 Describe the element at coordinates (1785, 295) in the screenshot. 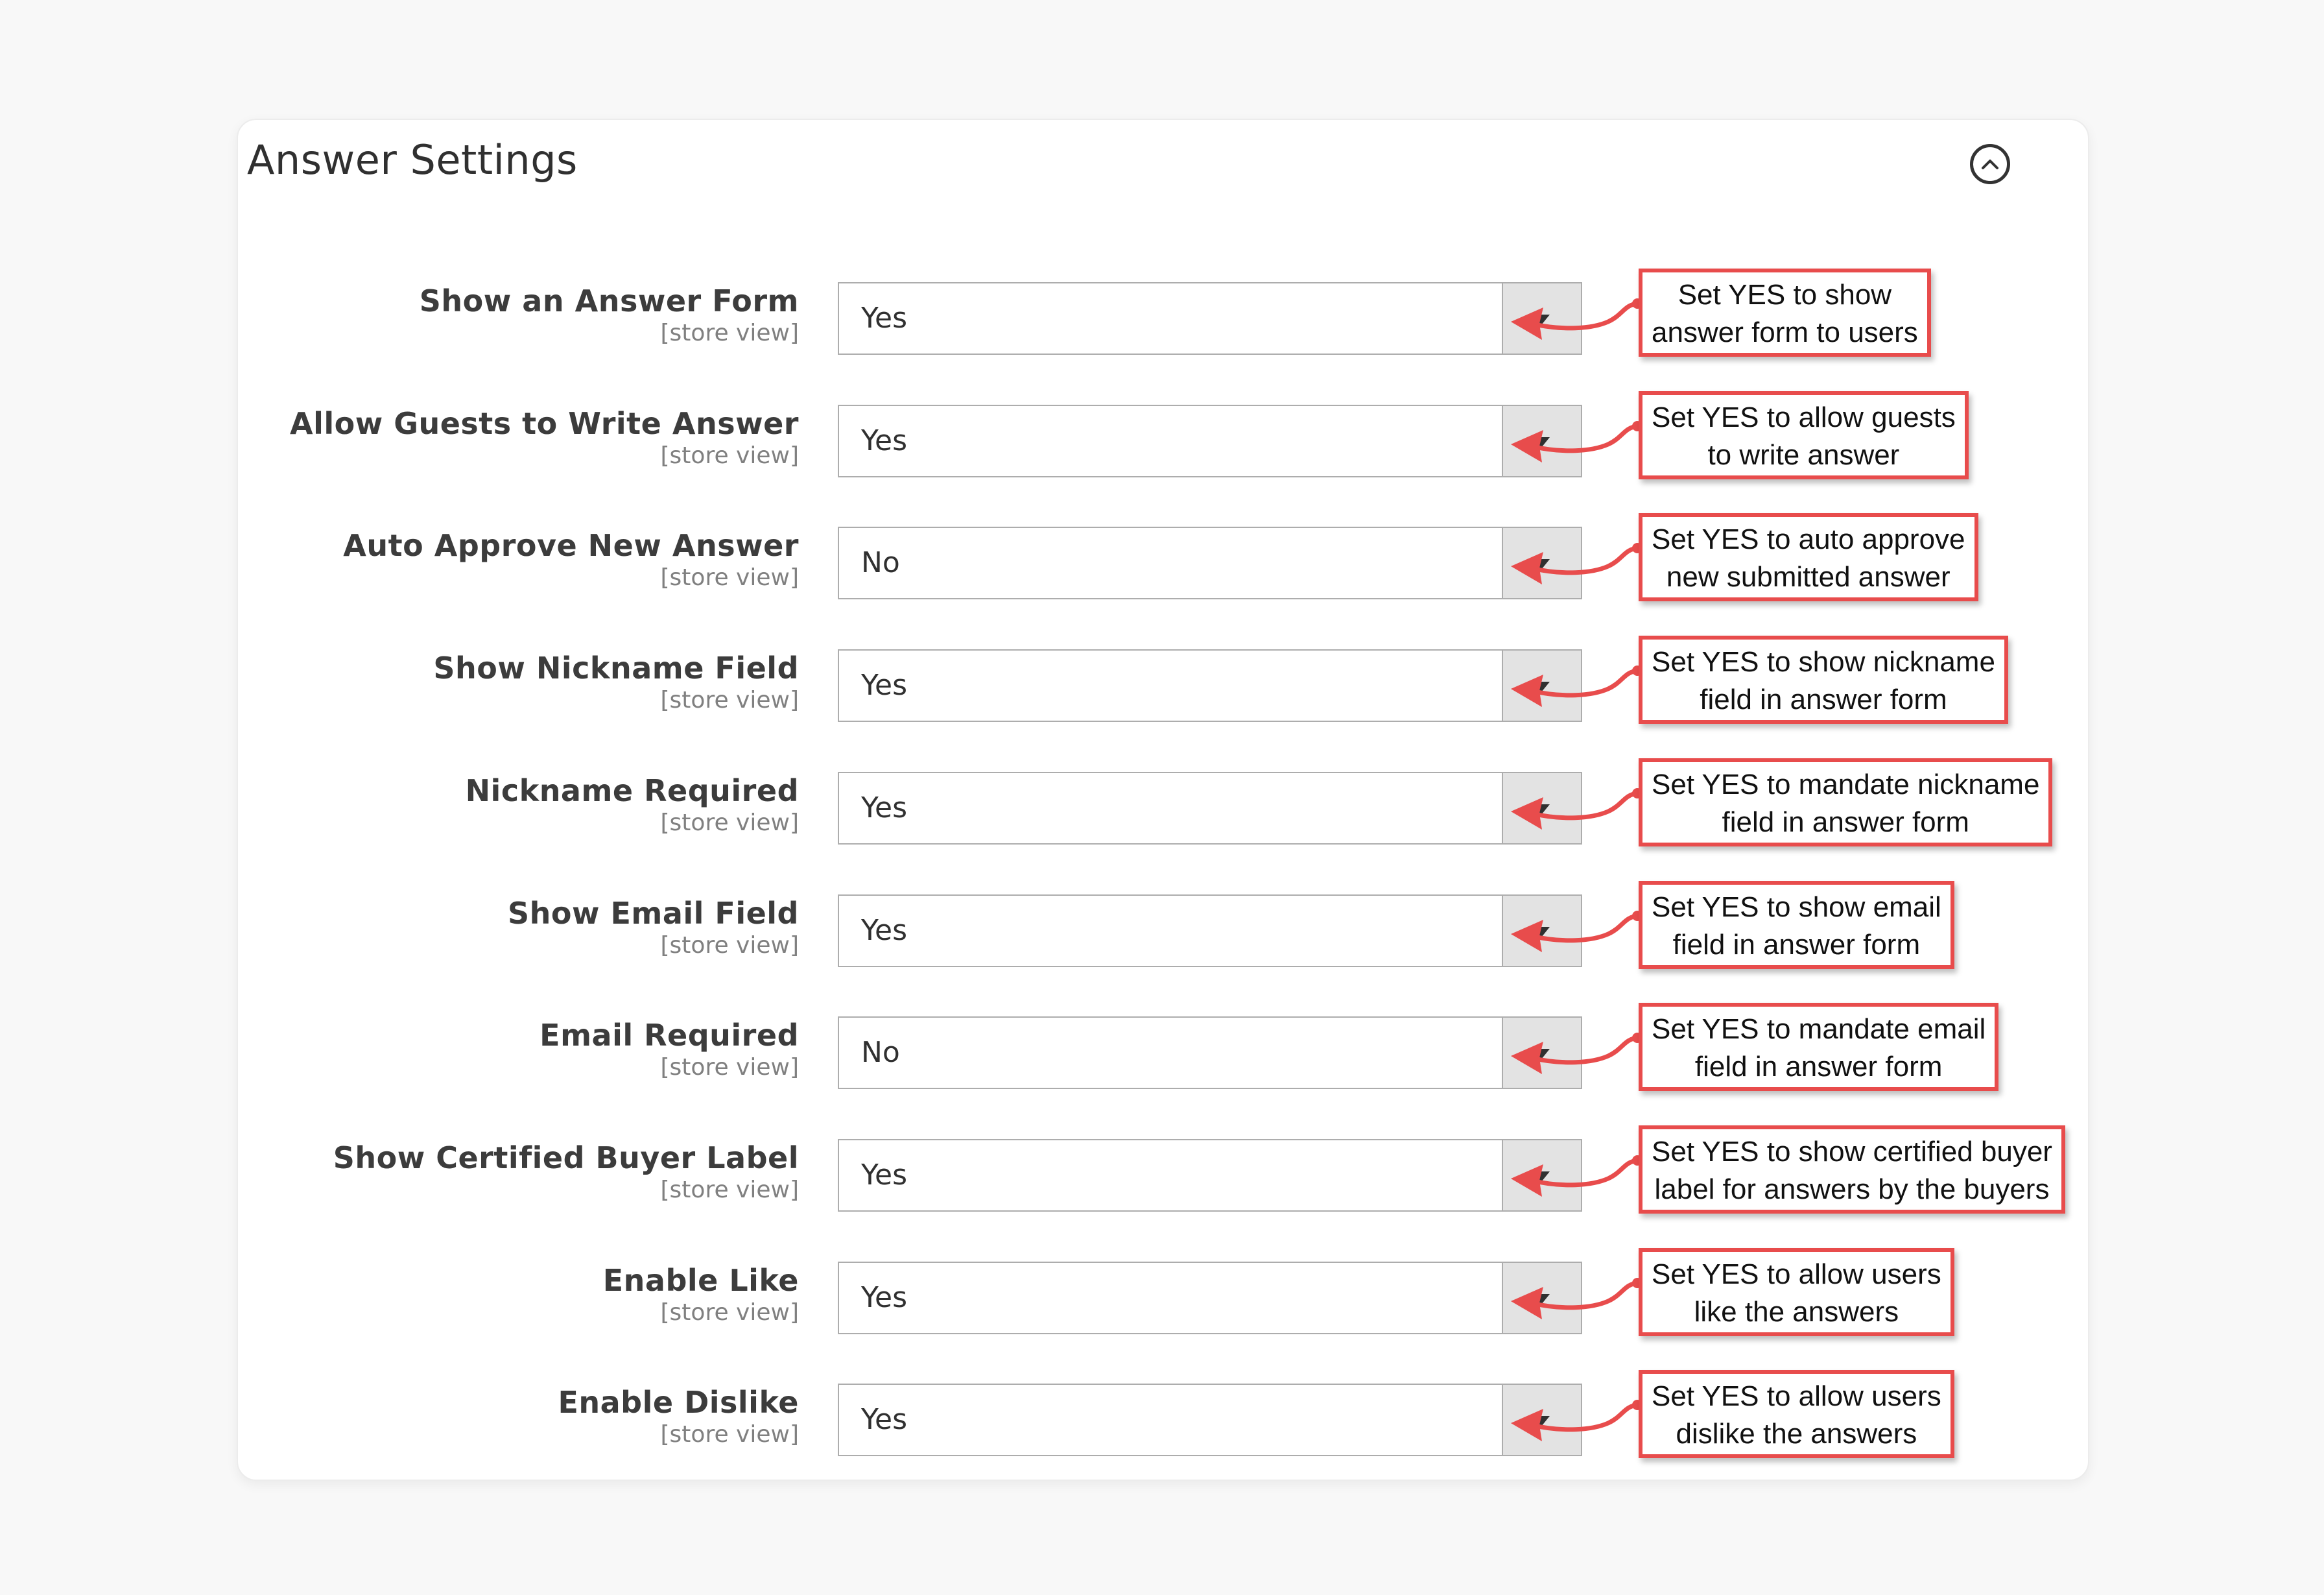

I see `callout-line-1: Set YES to show` at that location.